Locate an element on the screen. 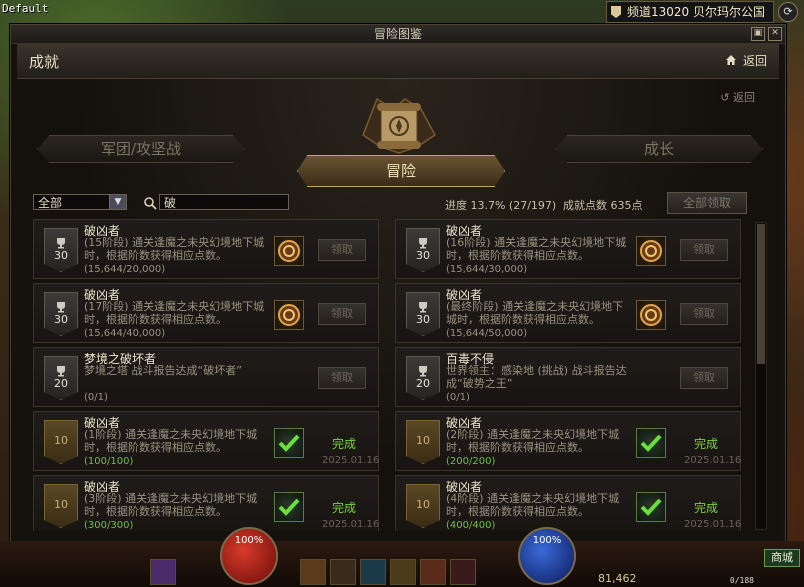  inventory-count: 0/188 is located at coordinates (741, 580).